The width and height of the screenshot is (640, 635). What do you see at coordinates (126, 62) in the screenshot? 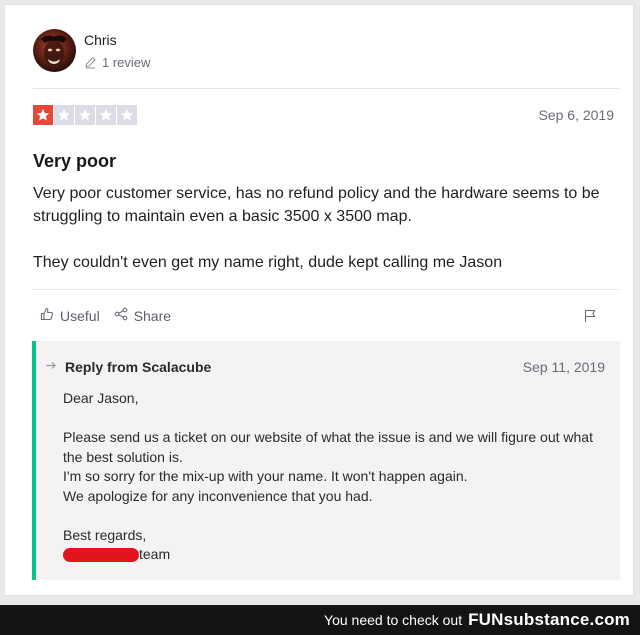
I see `review-count-label: 1 review` at bounding box center [126, 62].